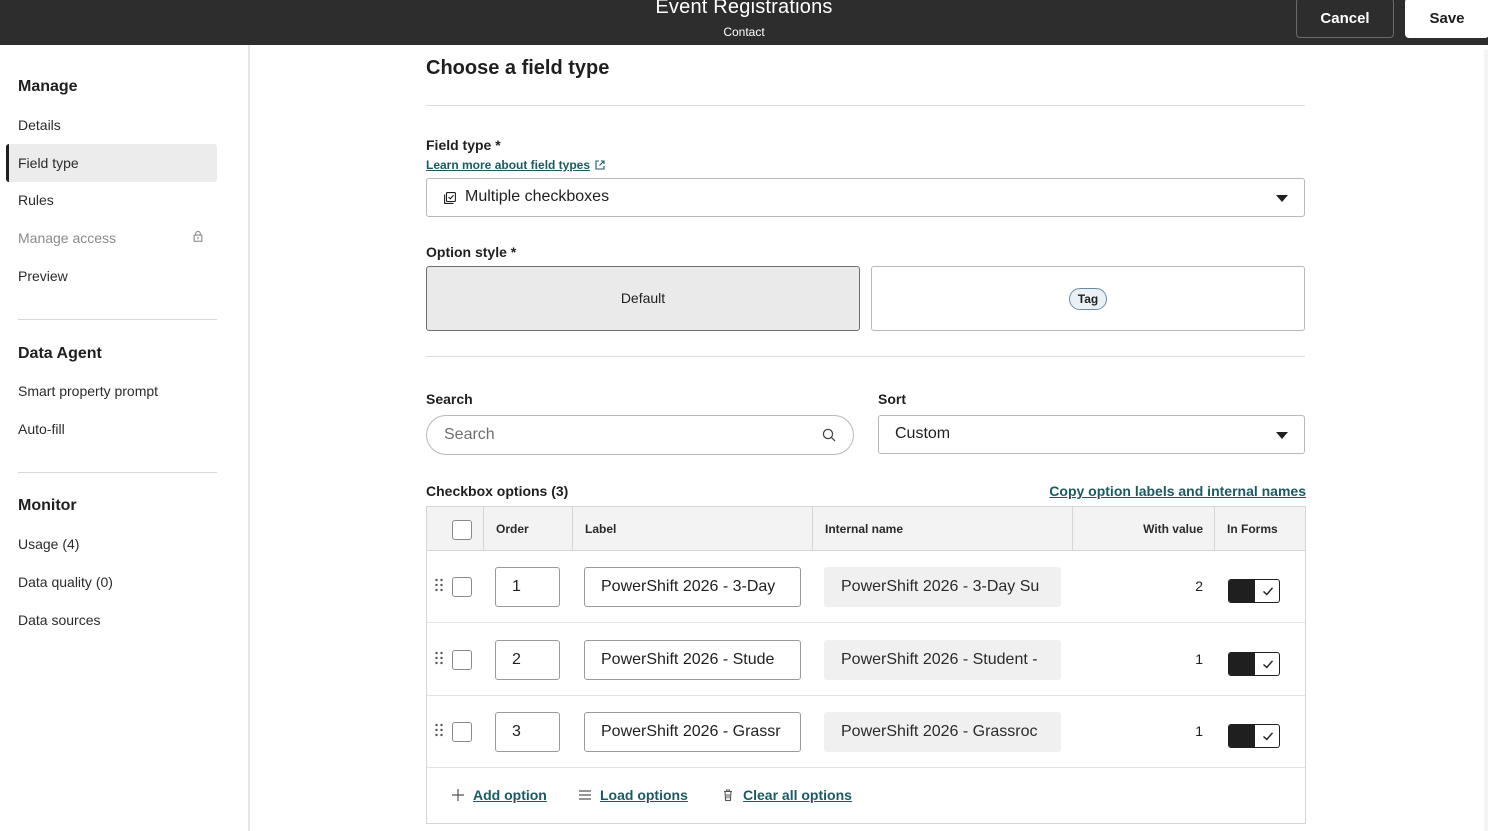 The height and width of the screenshot is (831, 1488). Describe the element at coordinates (942, 660) in the screenshot. I see `internal-name-field: PowerShift 2026 - Student -` at that location.